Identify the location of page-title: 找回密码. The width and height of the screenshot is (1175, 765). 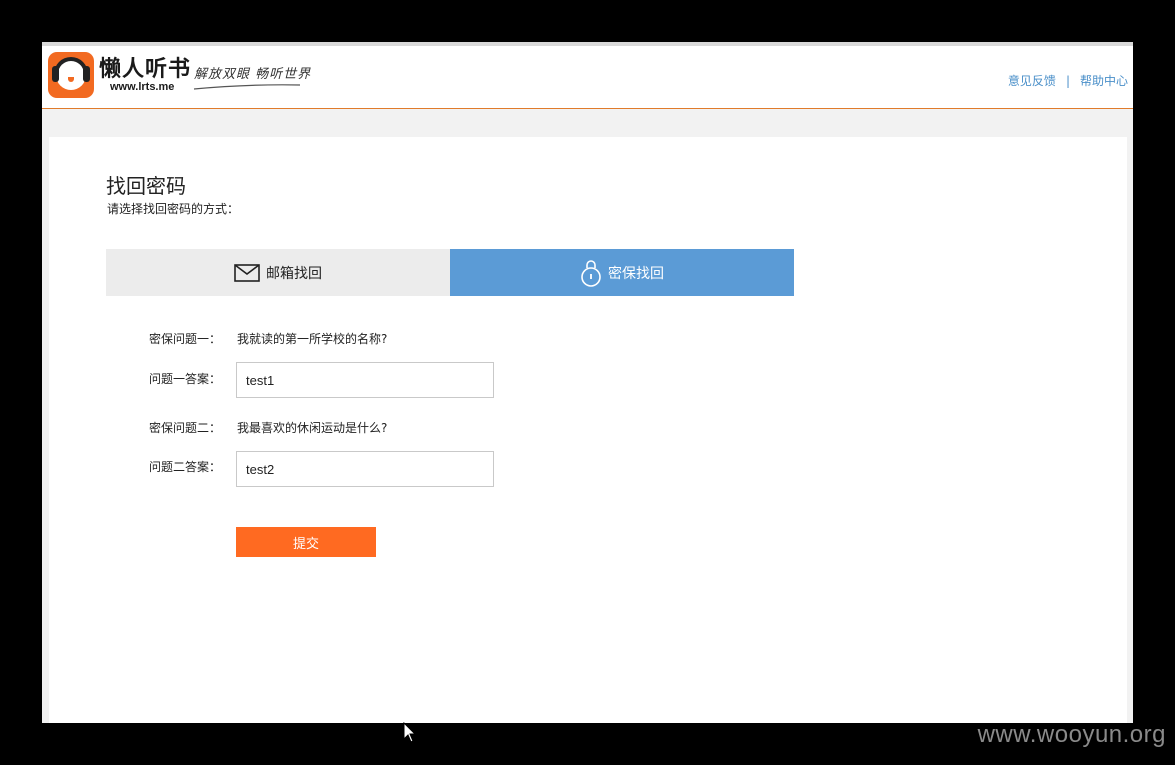
(146, 186).